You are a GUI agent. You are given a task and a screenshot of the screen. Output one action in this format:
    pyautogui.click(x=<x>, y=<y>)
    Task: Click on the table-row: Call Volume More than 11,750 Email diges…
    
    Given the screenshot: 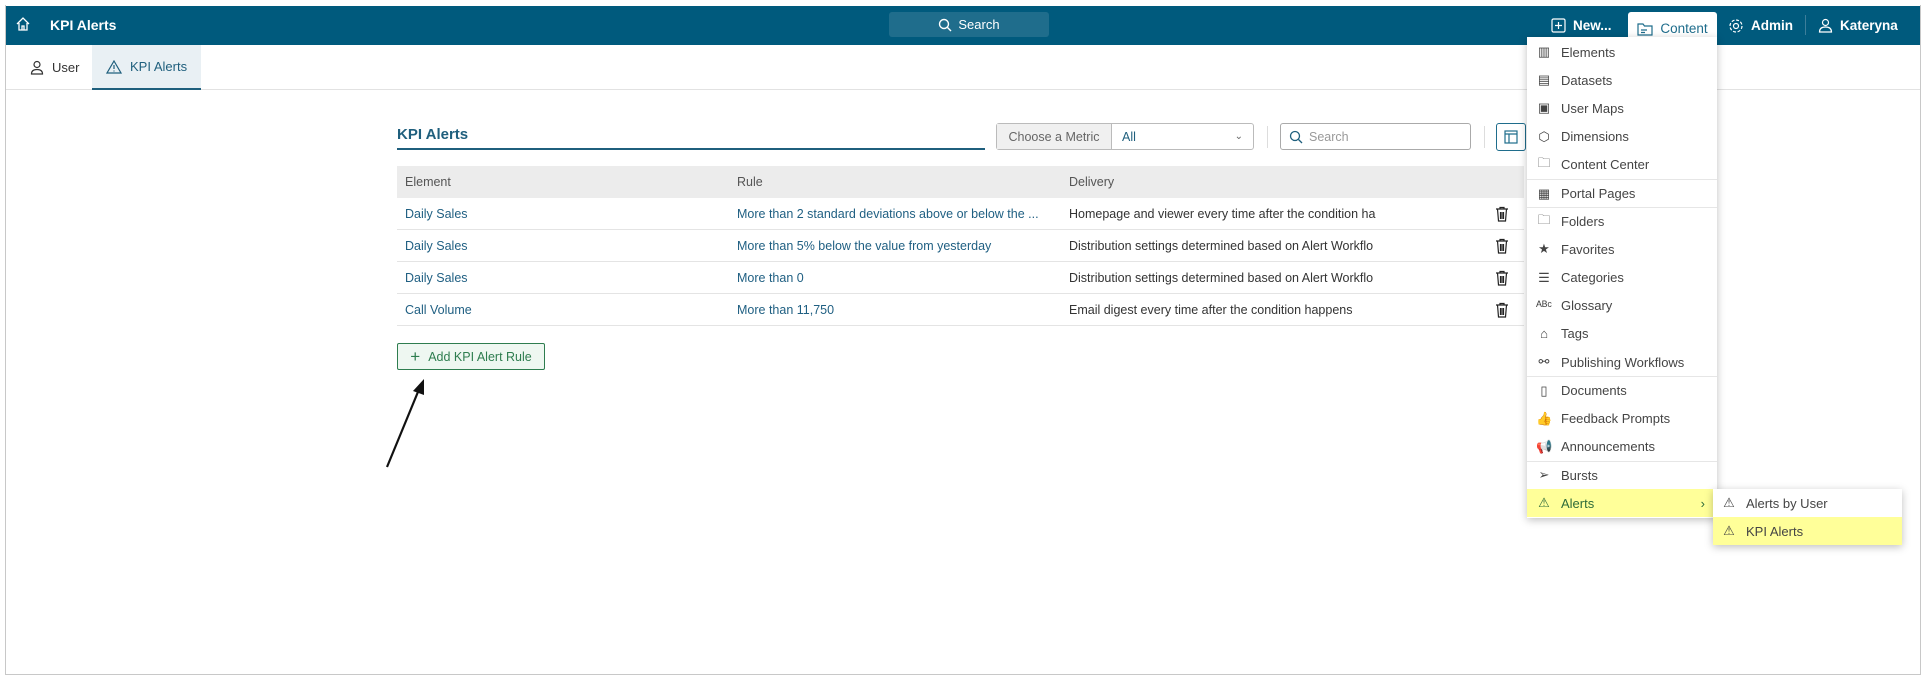 What is the action you would take?
    pyautogui.click(x=960, y=310)
    